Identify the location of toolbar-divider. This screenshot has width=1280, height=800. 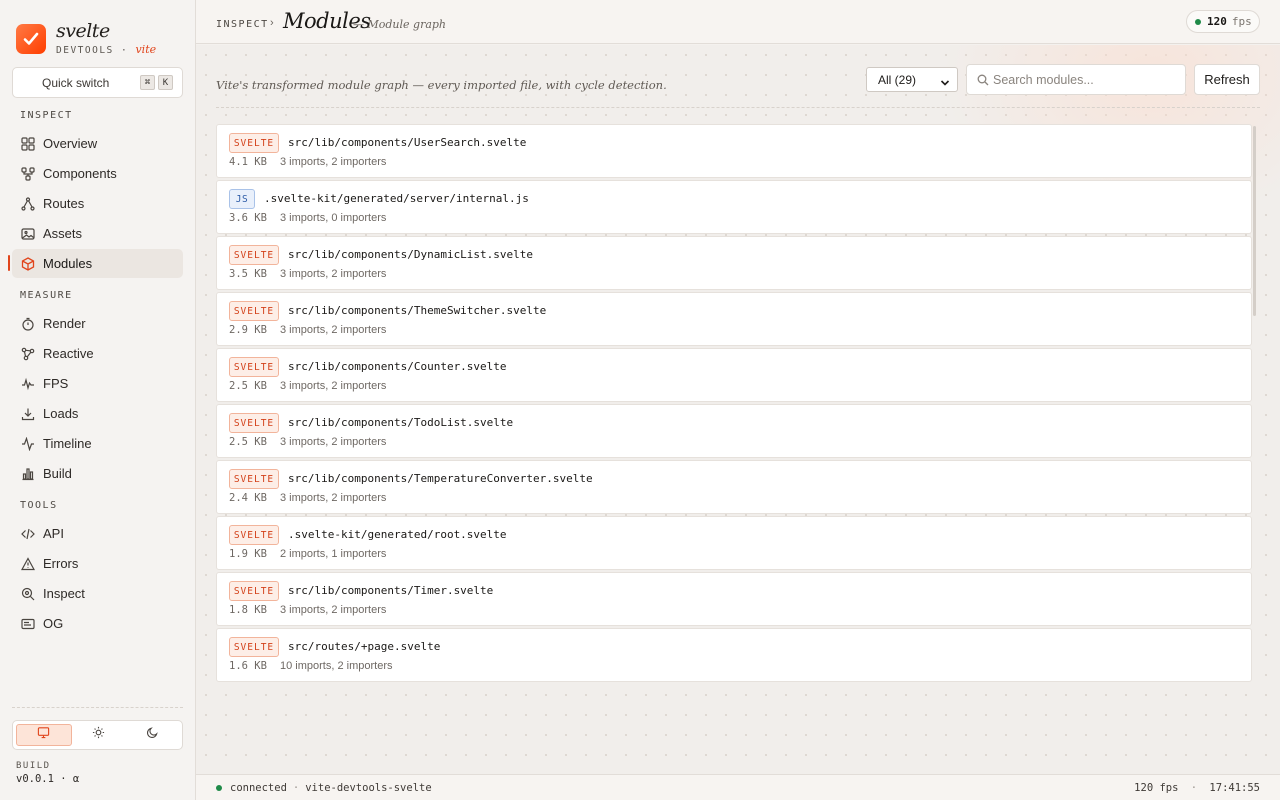
(738, 107).